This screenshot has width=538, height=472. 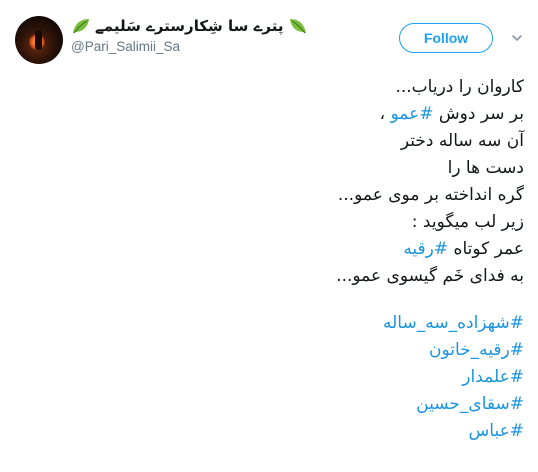 I want to click on display-name-row: پترے سا شِکارسترے سَلیمے, so click(x=196, y=26).